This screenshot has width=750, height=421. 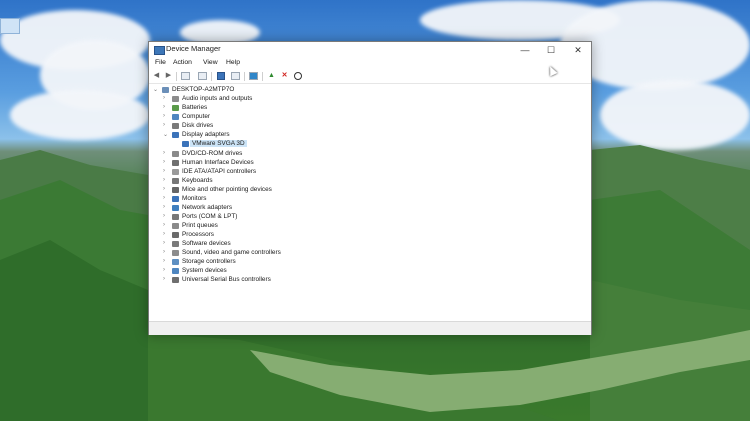 I want to click on tree-node-label: Audio inputs and outputs, so click(x=217, y=98).